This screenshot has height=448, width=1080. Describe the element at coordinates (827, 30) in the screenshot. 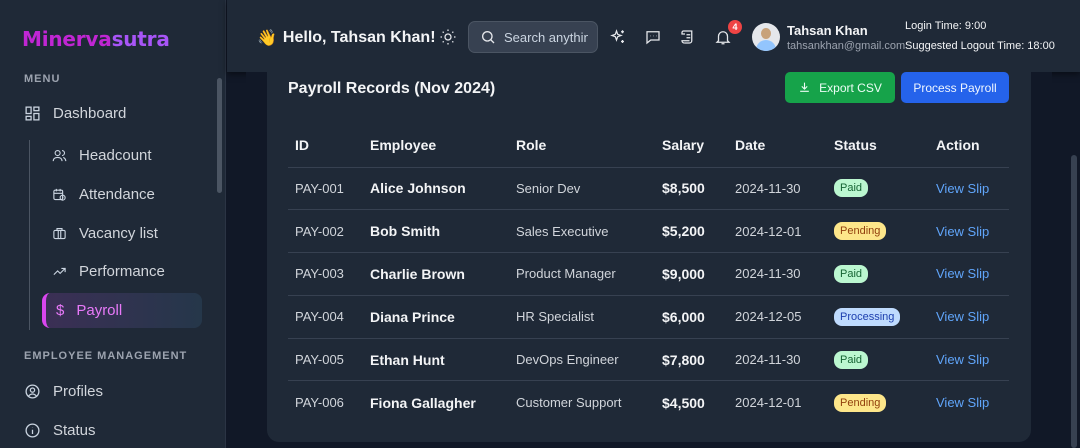

I see `user-name: Tahsan Khan` at that location.